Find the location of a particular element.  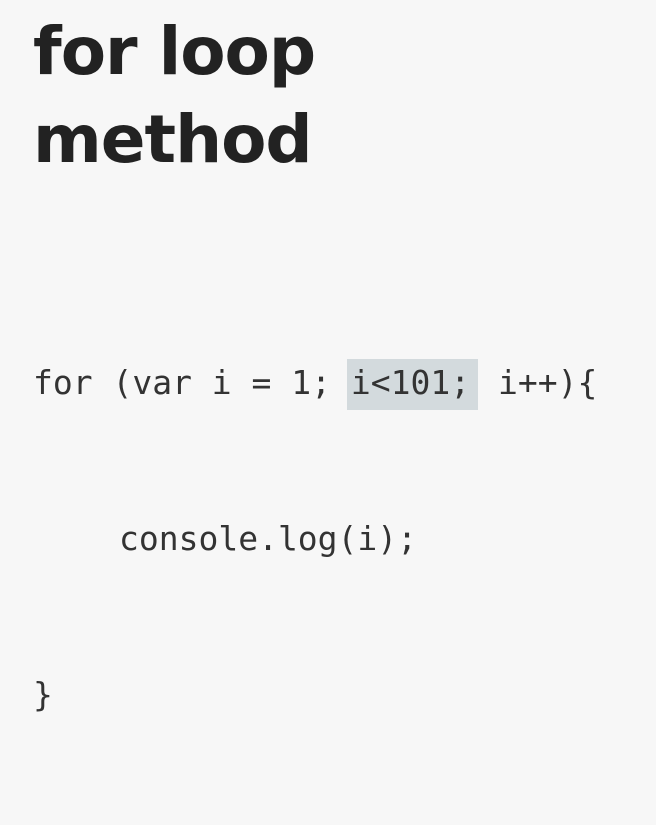

code-line-1: for (var i = 1; i<101; i++){ is located at coordinates (315, 383).